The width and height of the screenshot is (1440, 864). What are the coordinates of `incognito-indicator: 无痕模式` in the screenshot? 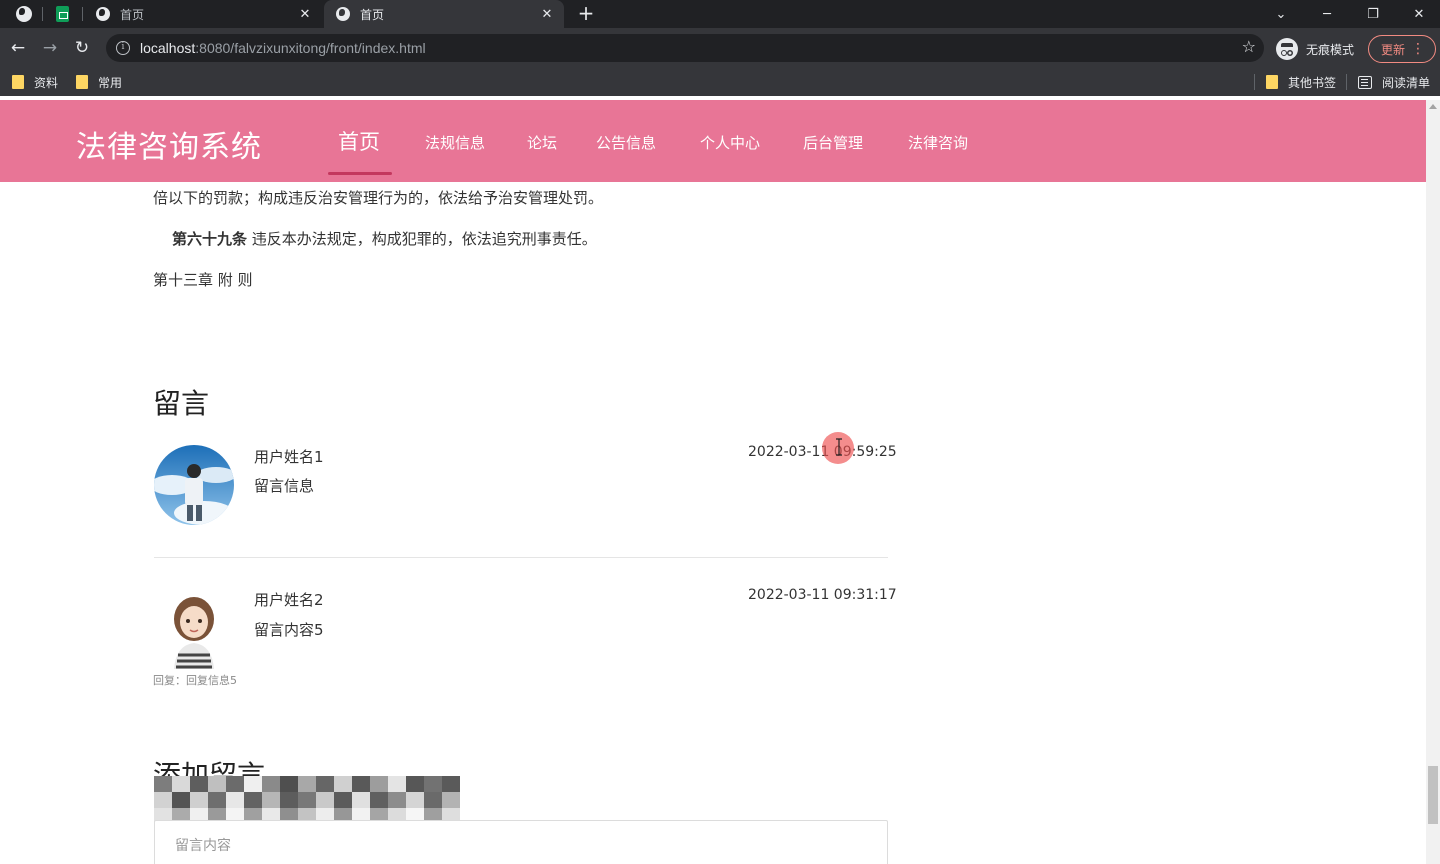 It's located at (1315, 49).